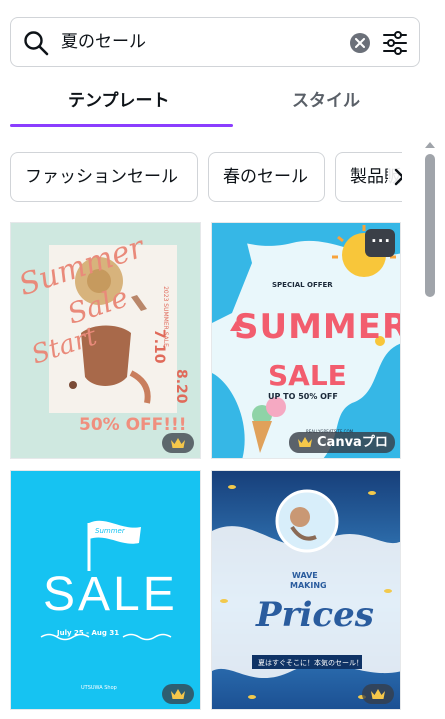 Image resolution: width=445 pixels, height=719 pixels. I want to click on fashion-end-date: 8.20, so click(181, 386).